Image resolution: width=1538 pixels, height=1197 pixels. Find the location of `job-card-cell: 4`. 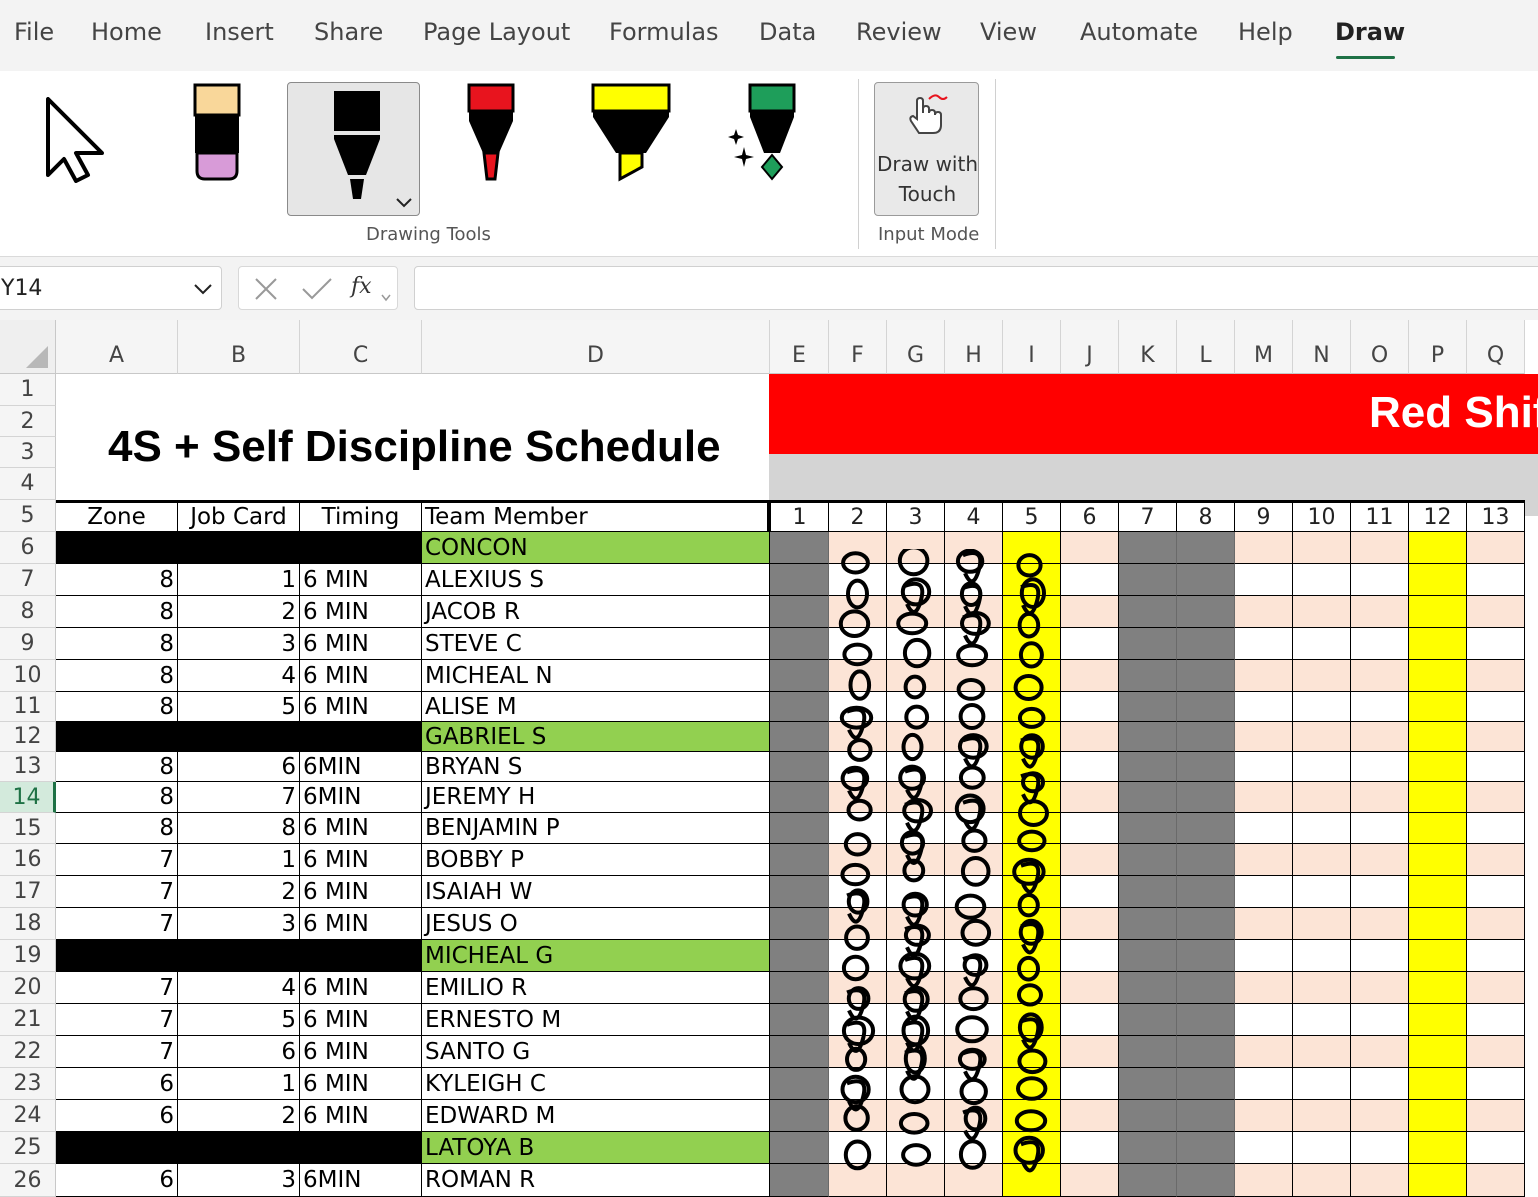

job-card-cell: 4 is located at coordinates (239, 988).